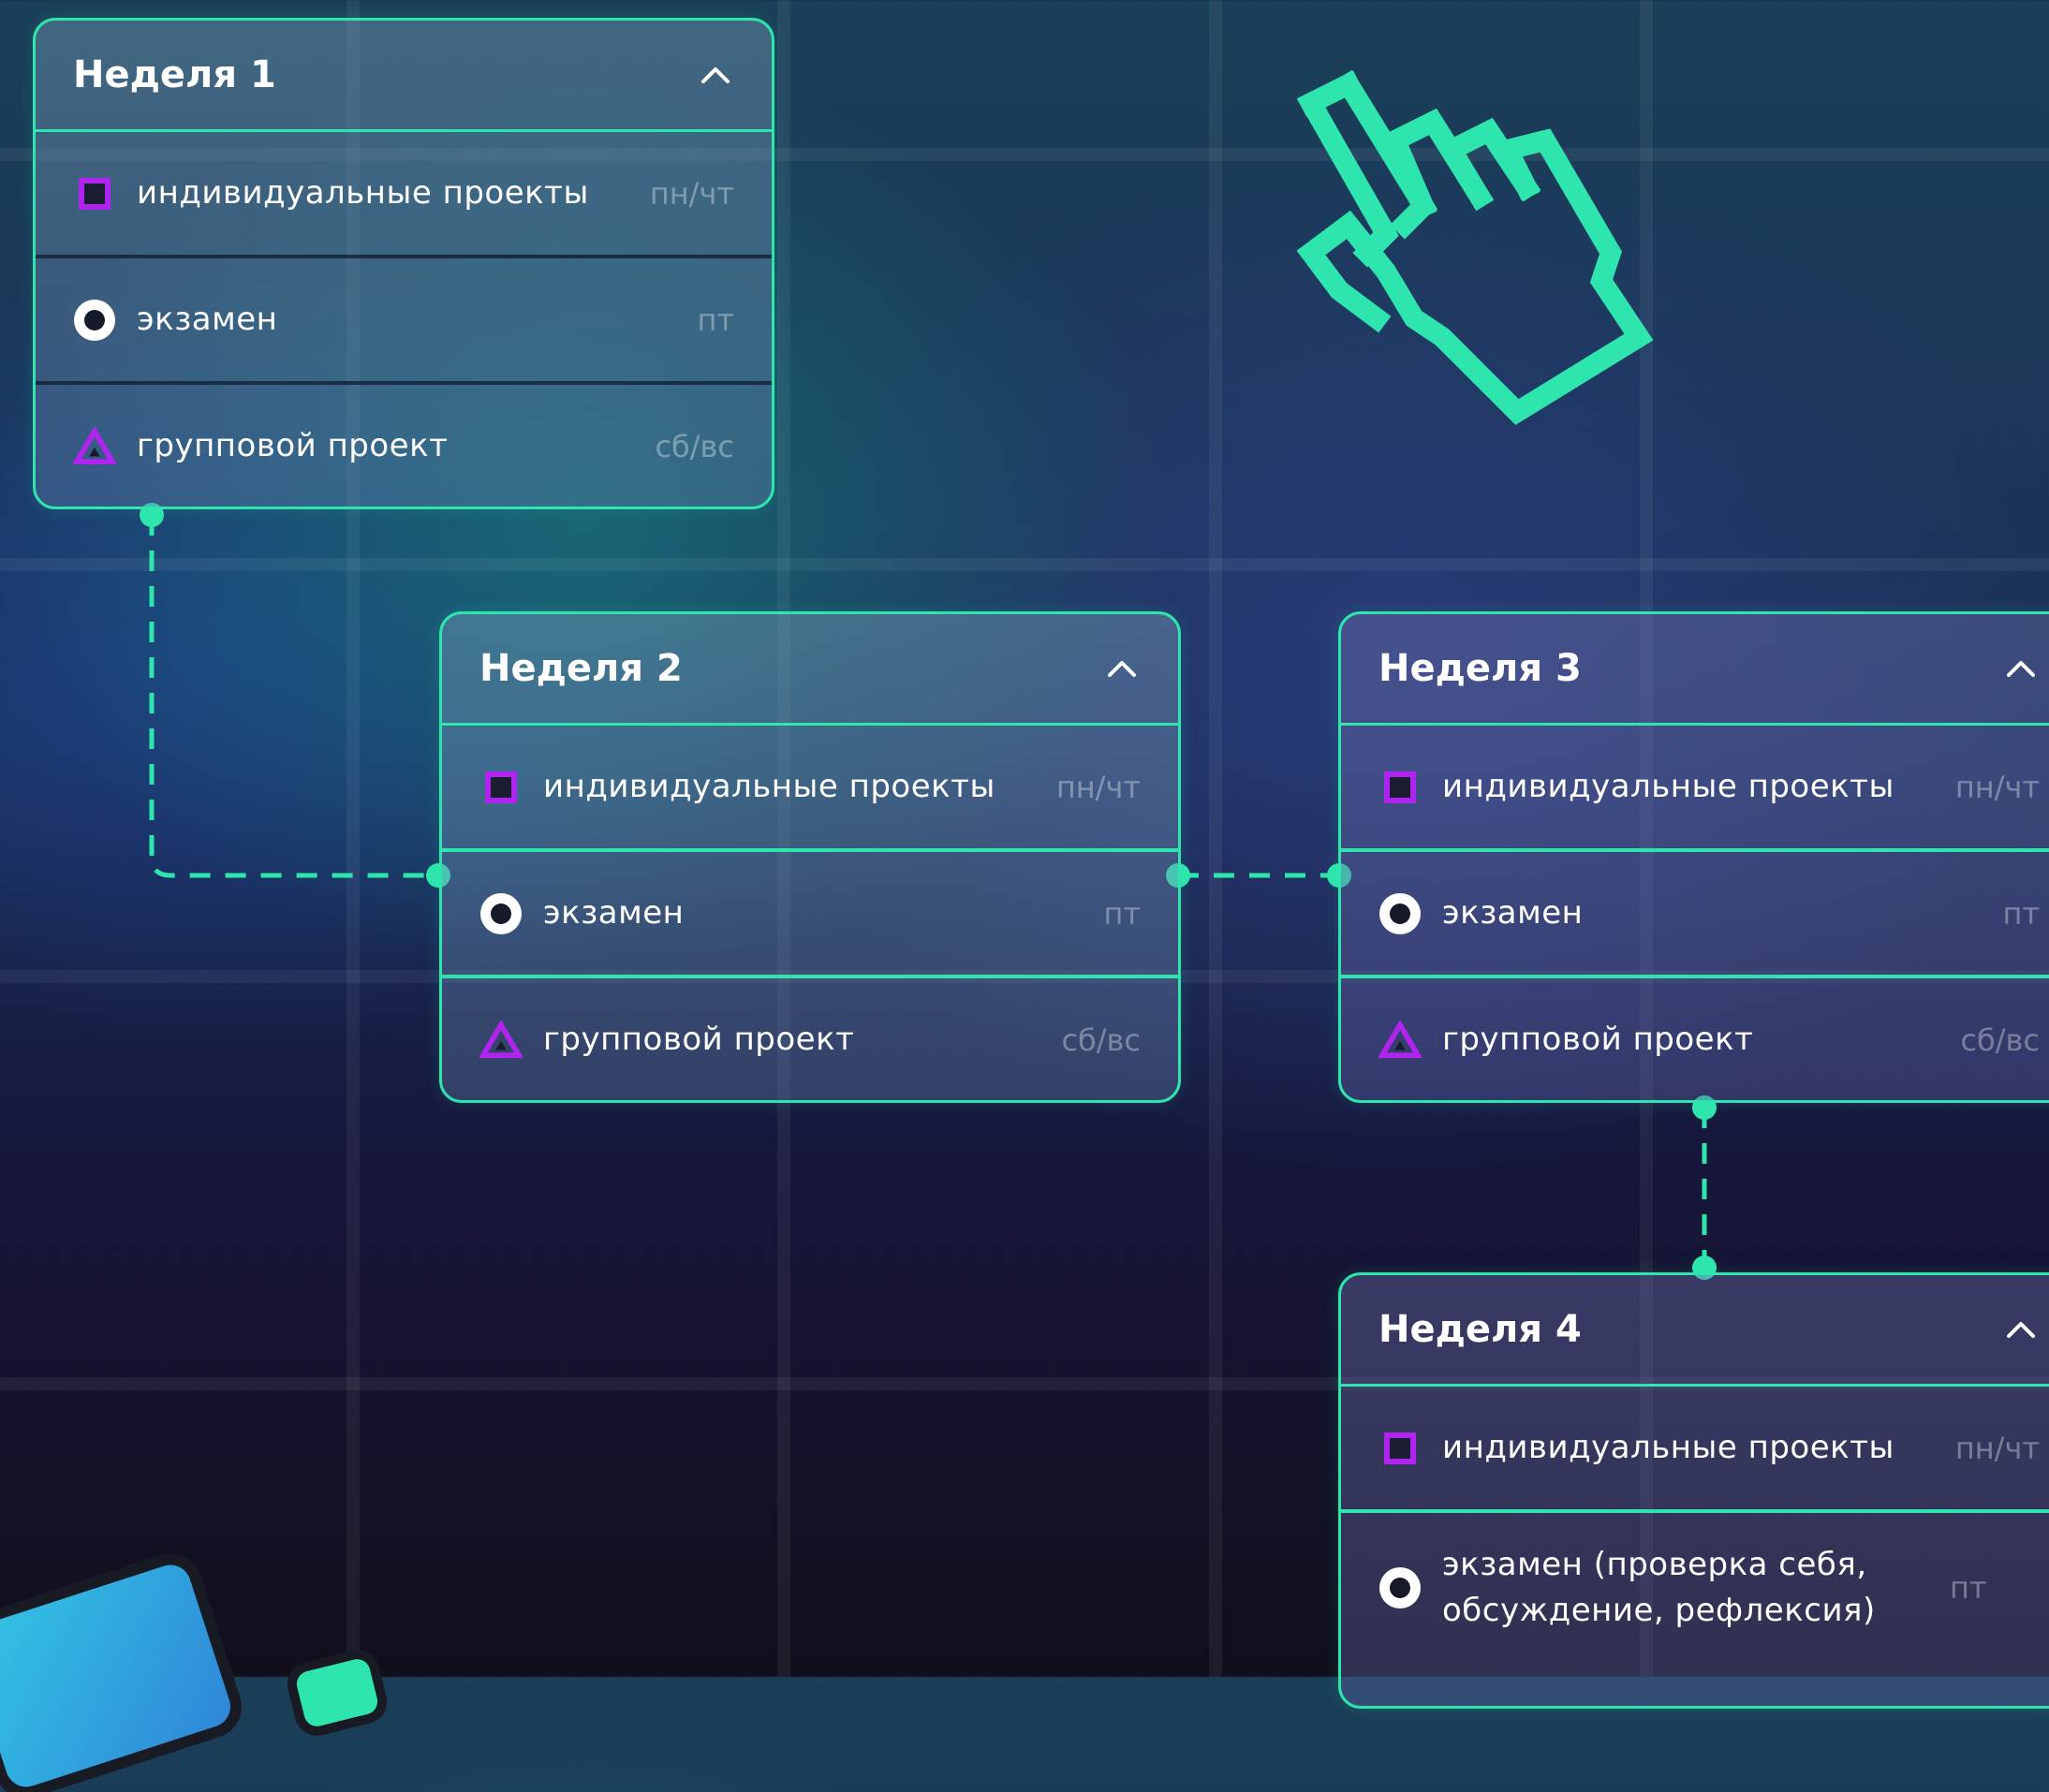  Describe the element at coordinates (1480, 1330) in the screenshot. I see `week-title: Неделя 4` at that location.